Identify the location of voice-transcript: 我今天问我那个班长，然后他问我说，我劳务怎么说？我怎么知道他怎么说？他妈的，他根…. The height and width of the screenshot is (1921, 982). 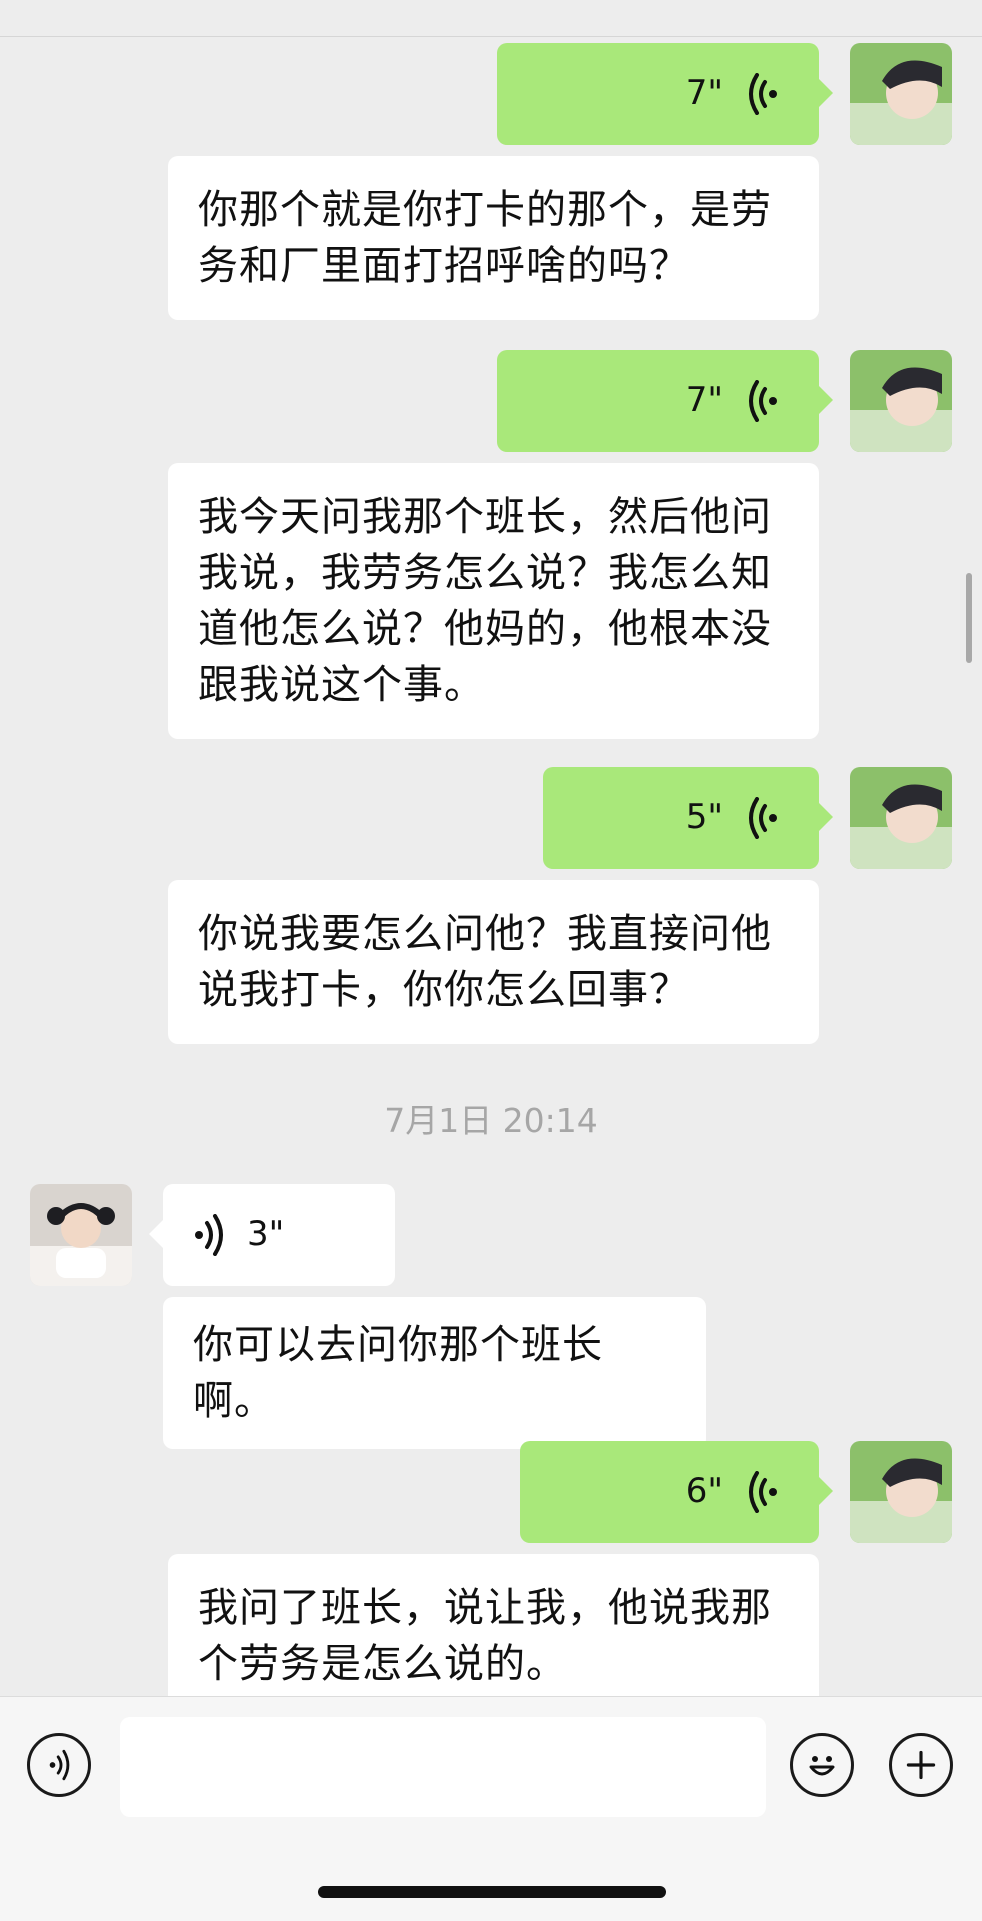
(493, 601).